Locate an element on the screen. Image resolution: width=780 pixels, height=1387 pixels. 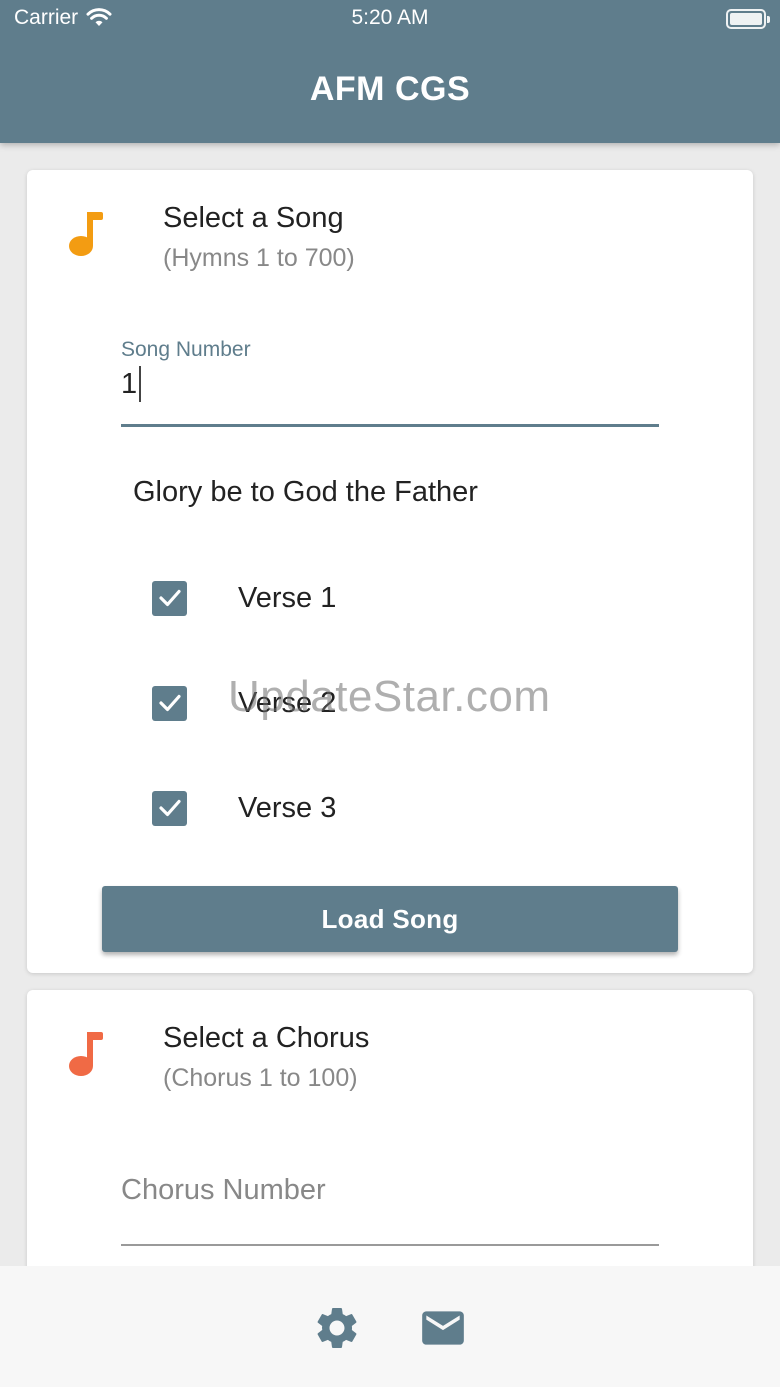
chorus-number-underline is located at coordinates (390, 1245).